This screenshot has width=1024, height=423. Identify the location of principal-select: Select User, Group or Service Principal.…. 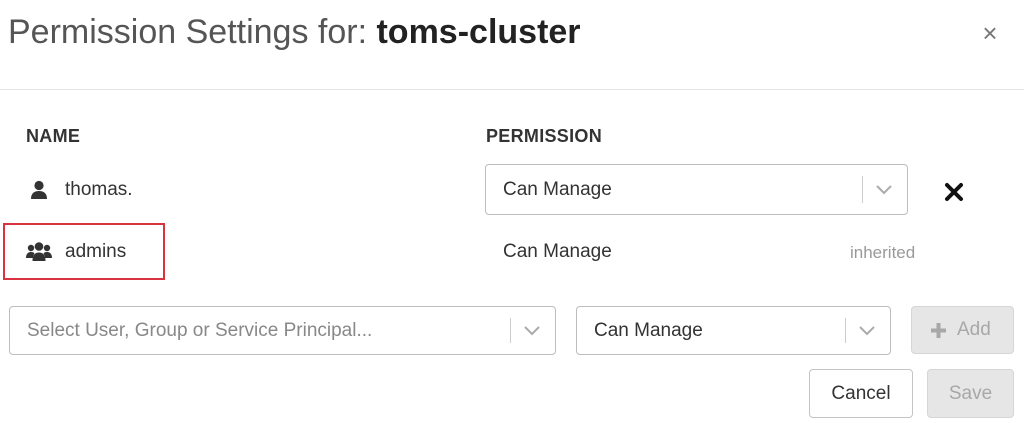
(282, 330).